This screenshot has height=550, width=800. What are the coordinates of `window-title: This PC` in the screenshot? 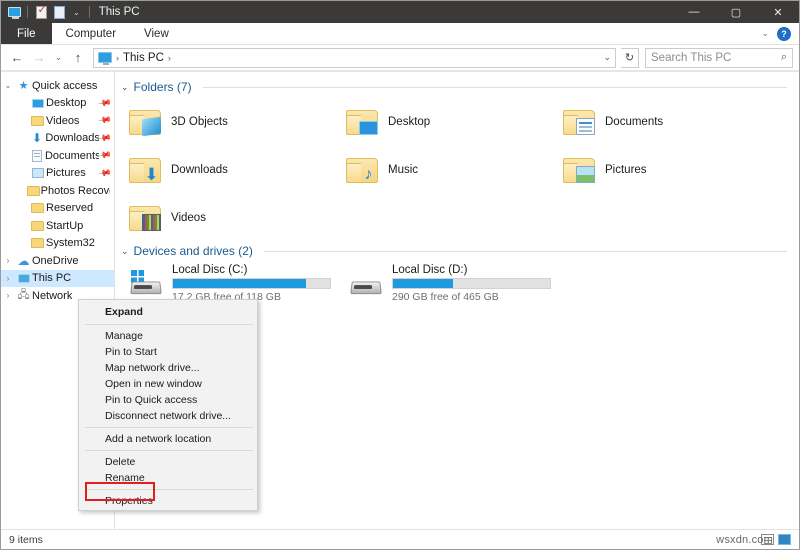 It's located at (119, 12).